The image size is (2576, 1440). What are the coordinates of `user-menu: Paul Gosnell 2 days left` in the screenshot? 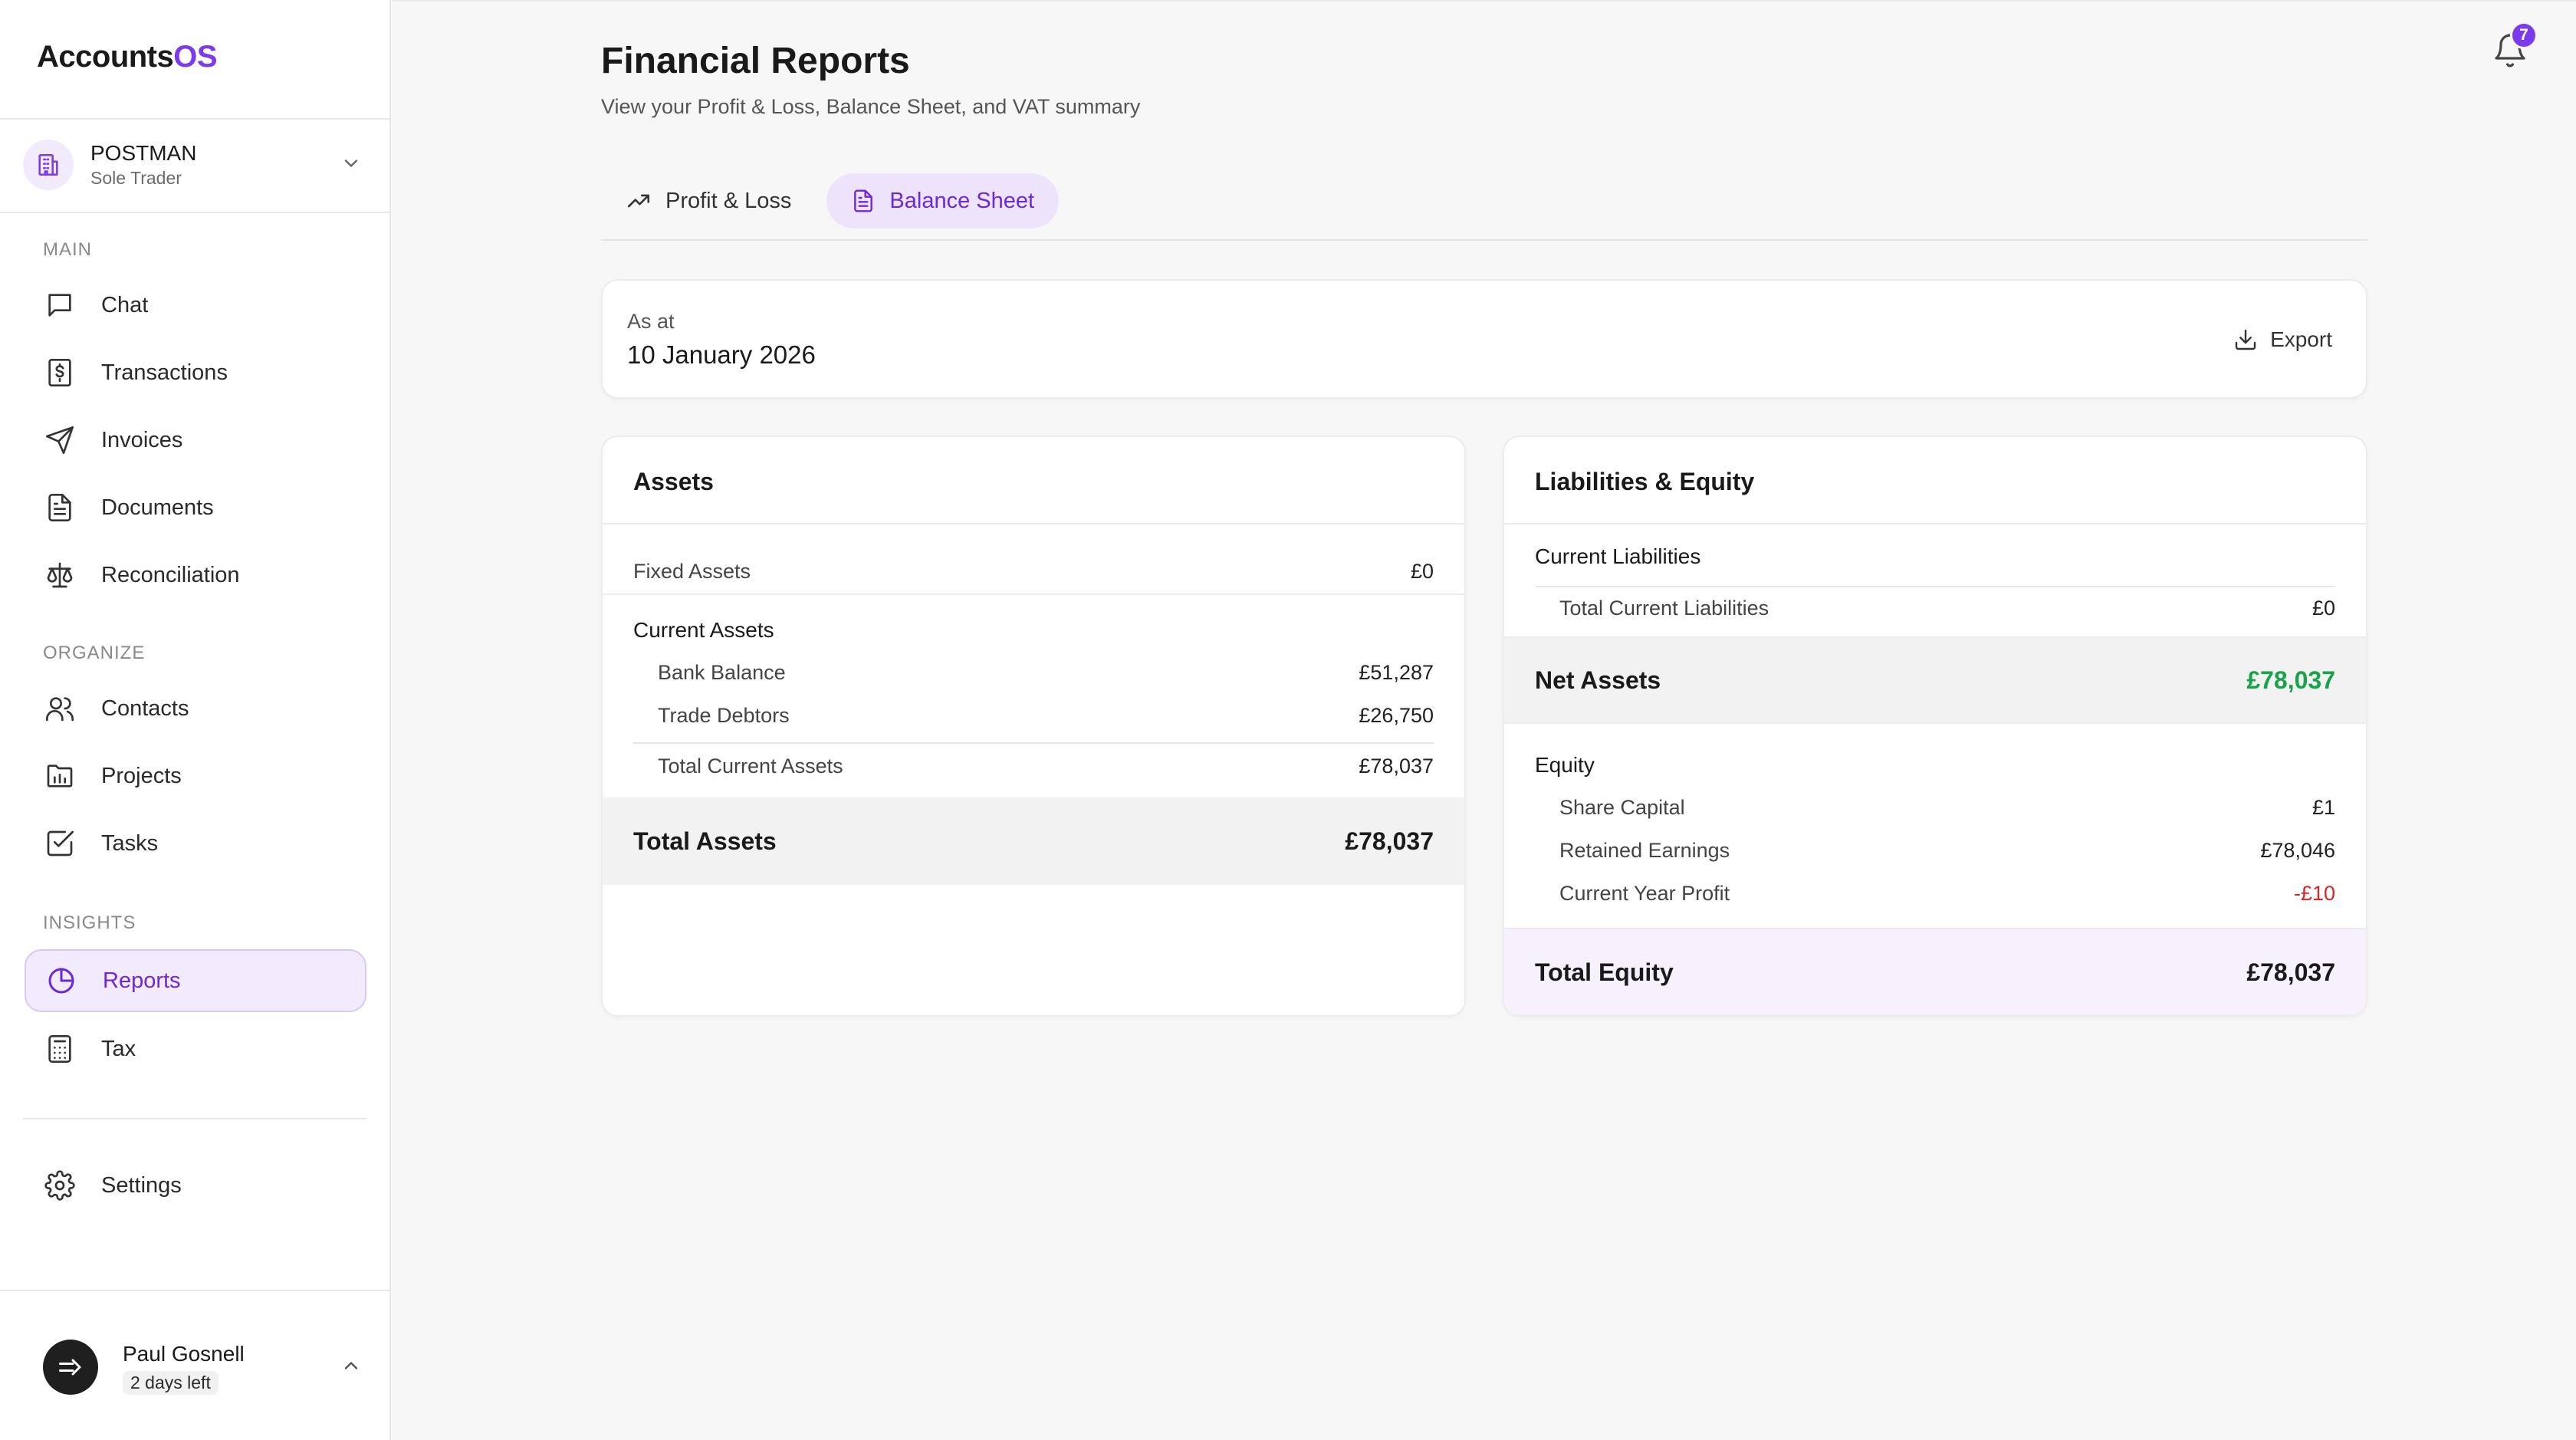 It's located at (204, 1367).